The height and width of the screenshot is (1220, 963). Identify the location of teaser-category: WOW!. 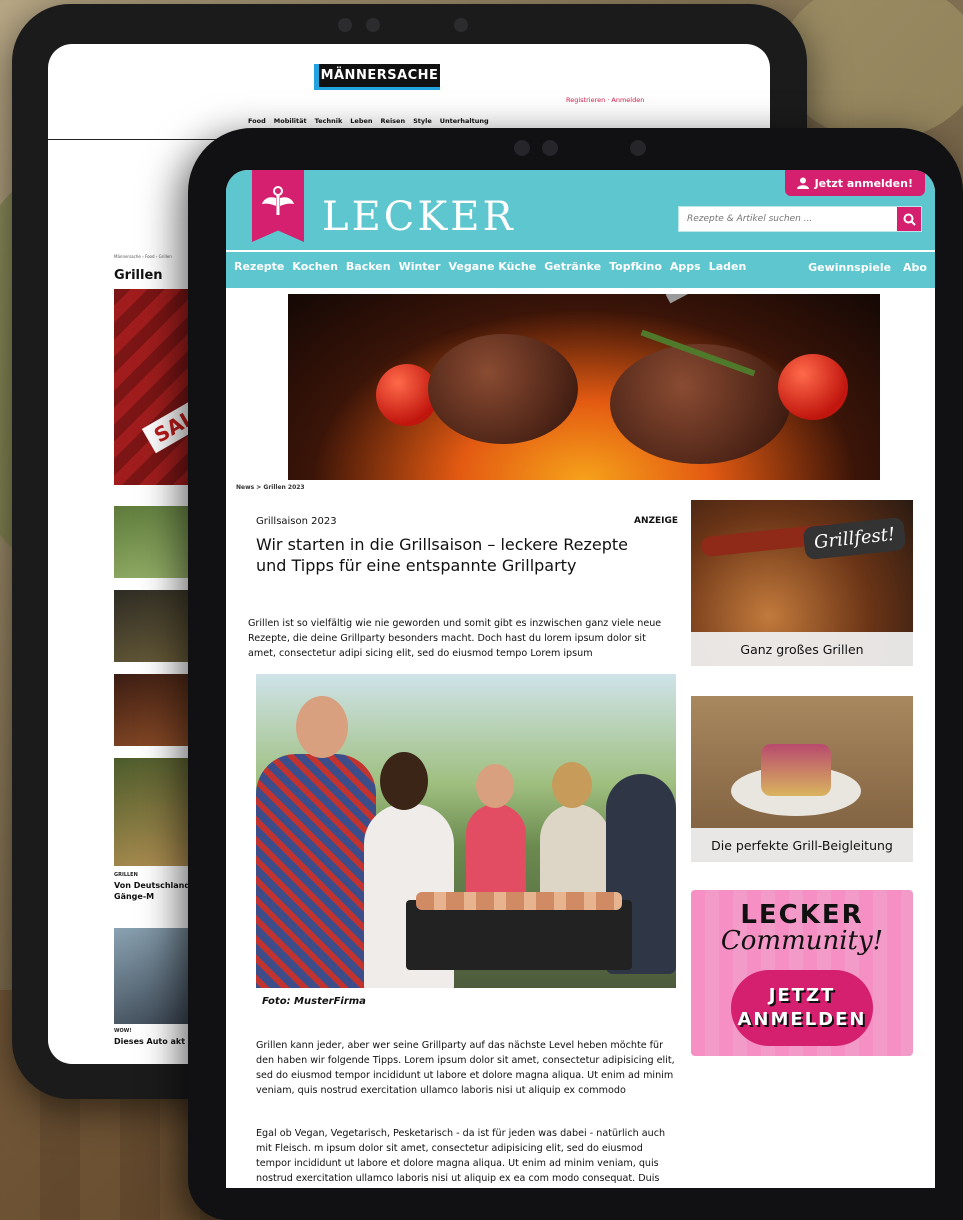
(123, 1031).